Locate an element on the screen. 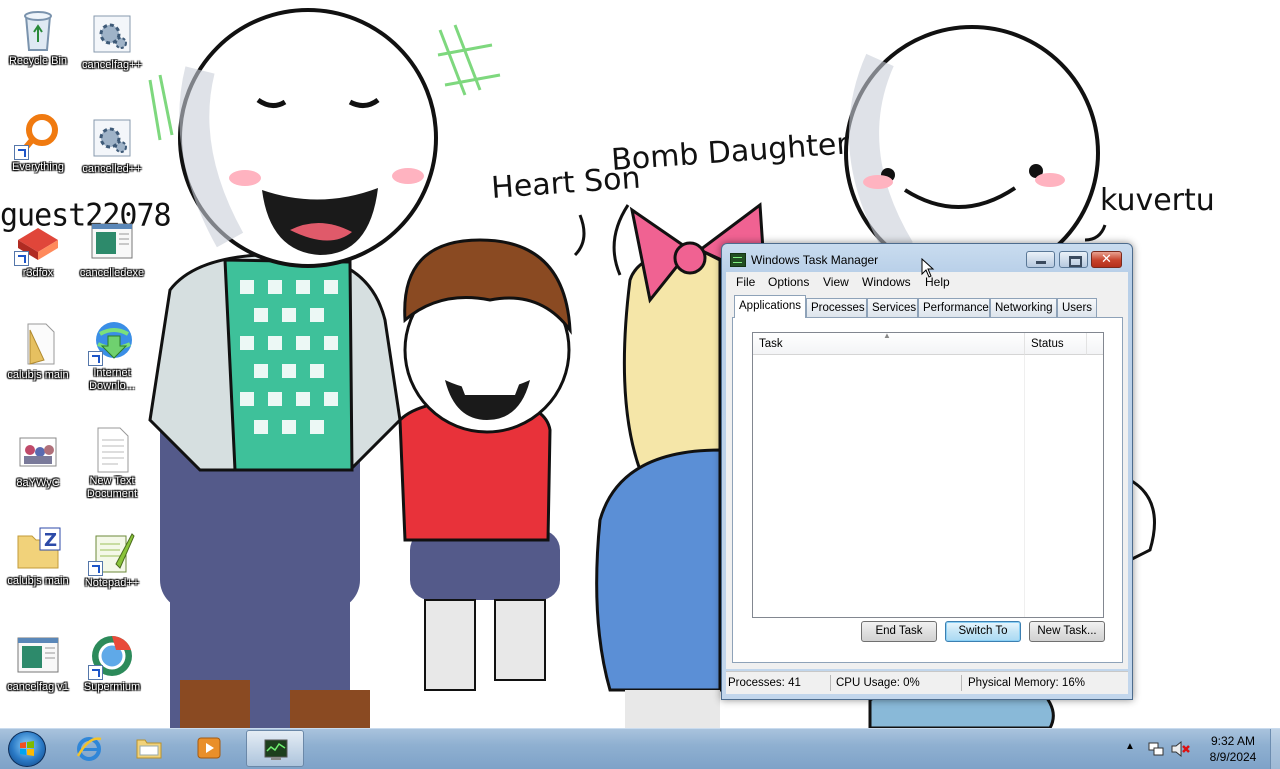 Image resolution: width=1280 pixels, height=769 pixels. maximize-button is located at coordinates (1073, 259).